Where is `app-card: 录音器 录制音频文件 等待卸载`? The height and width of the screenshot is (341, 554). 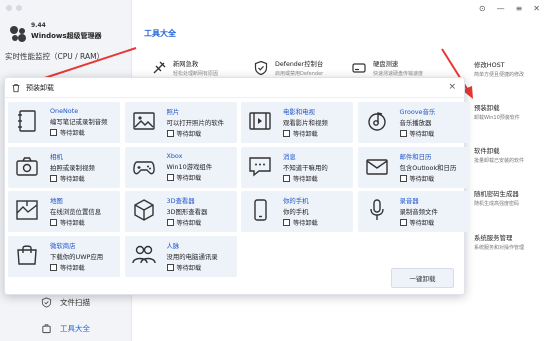 app-card: 录音器 录制音频文件 等待卸载 is located at coordinates (413, 211).